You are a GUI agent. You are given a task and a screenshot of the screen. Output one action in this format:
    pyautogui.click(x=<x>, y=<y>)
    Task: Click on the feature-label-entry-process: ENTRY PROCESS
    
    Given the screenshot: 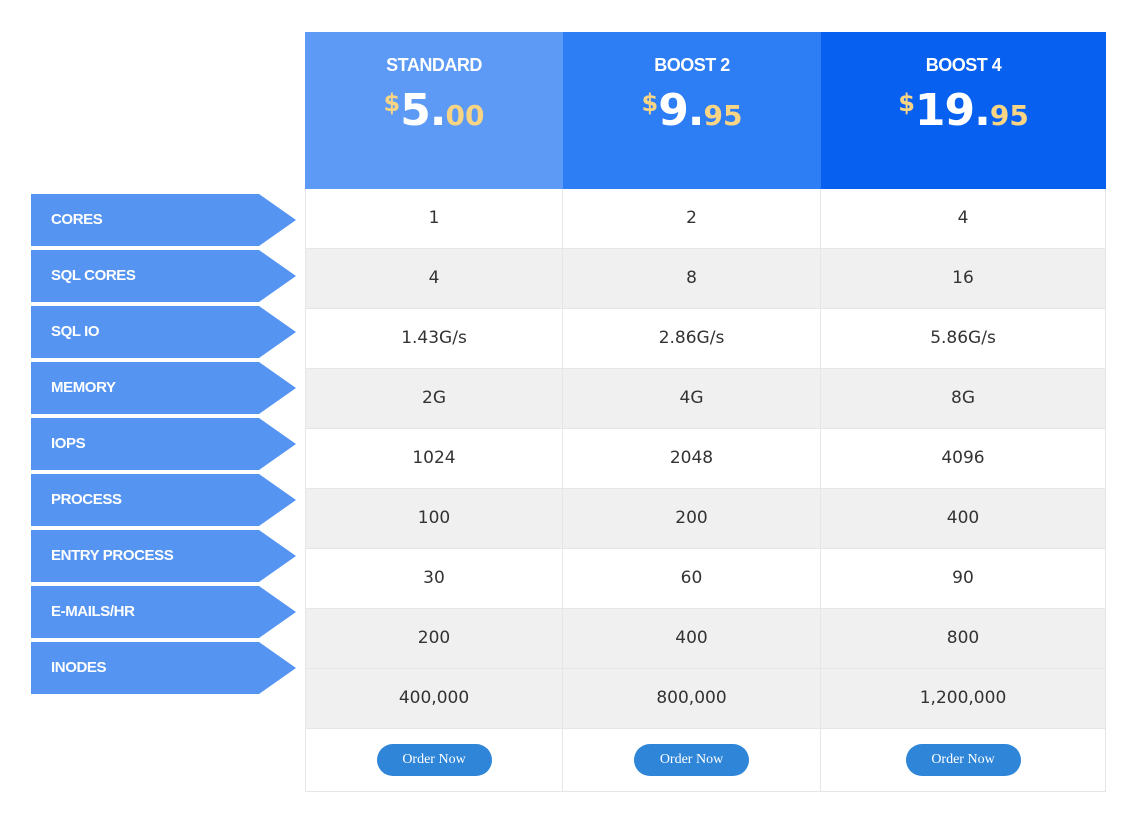 What is the action you would take?
    pyautogui.click(x=163, y=556)
    